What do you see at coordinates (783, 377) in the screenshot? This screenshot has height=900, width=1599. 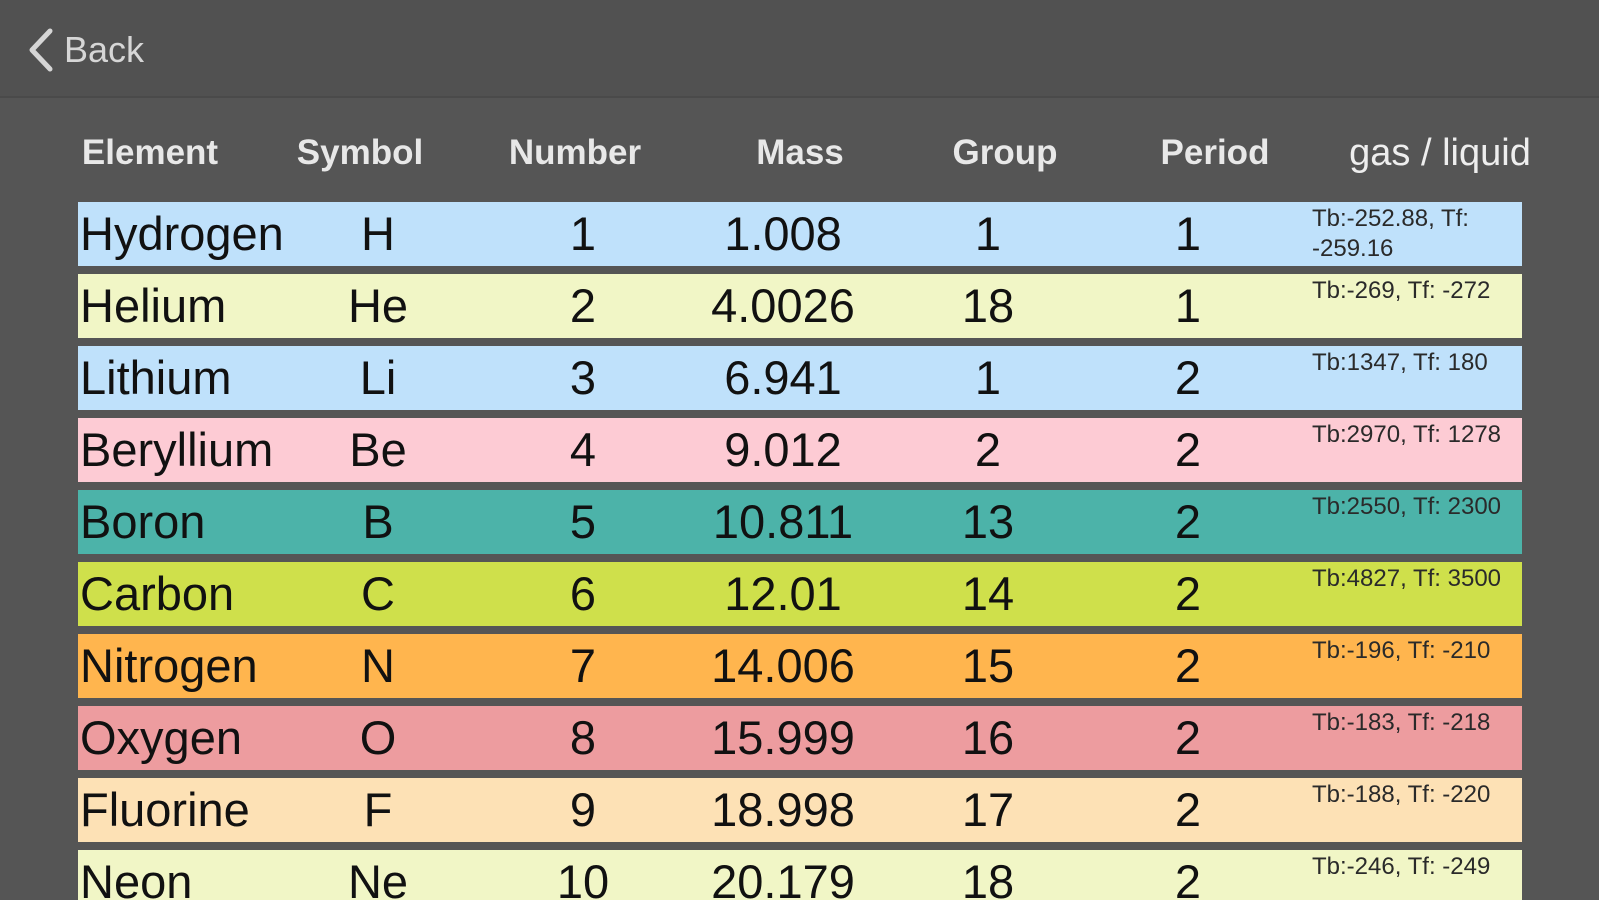 I see `cell-mass: 6.941` at bounding box center [783, 377].